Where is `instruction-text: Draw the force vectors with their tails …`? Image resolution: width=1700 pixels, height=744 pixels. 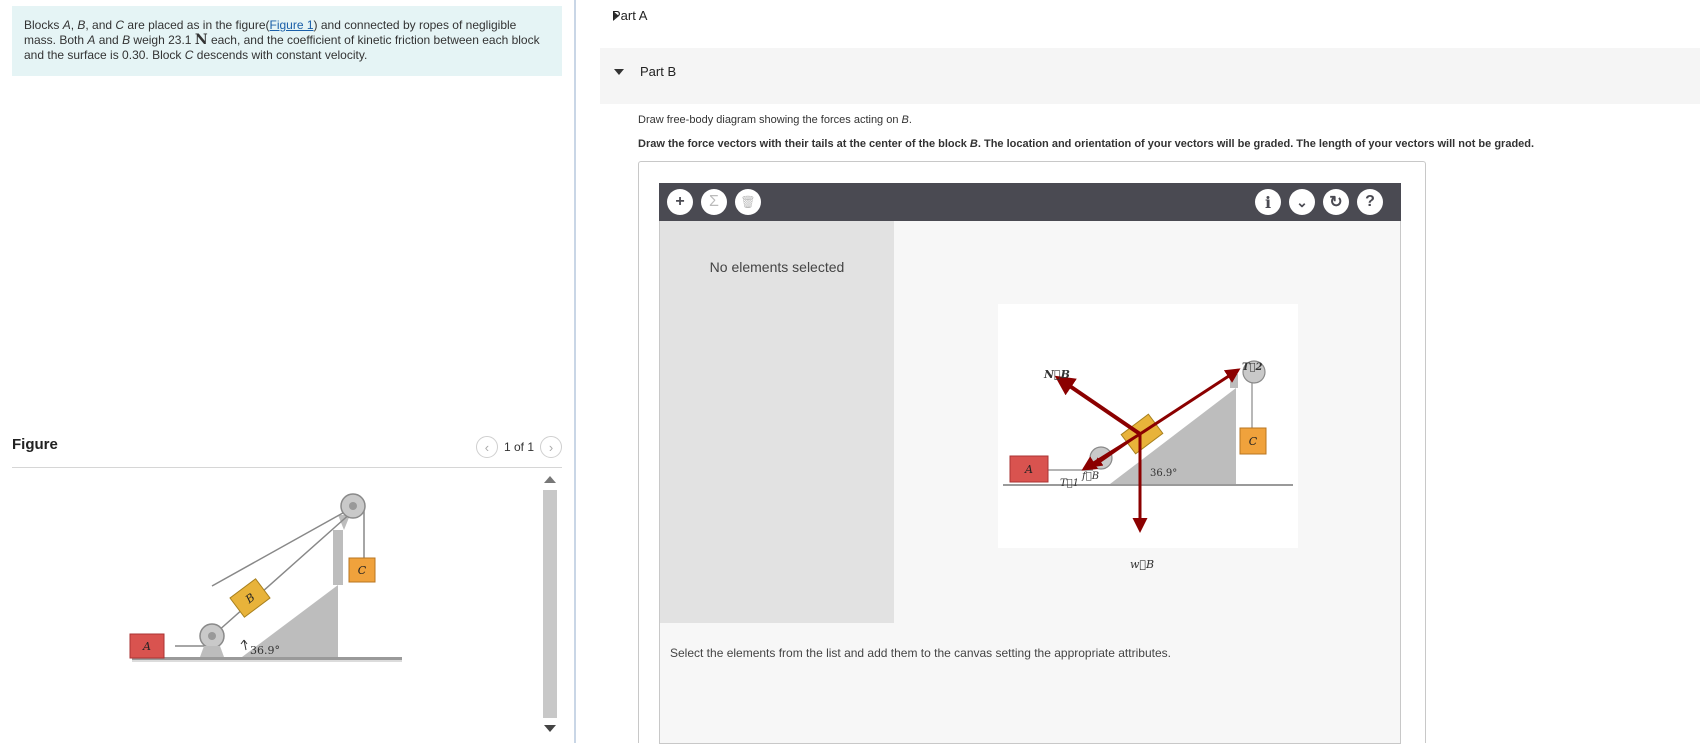
instruction-text: Draw the force vectors with their tails … is located at coordinates (804, 144).